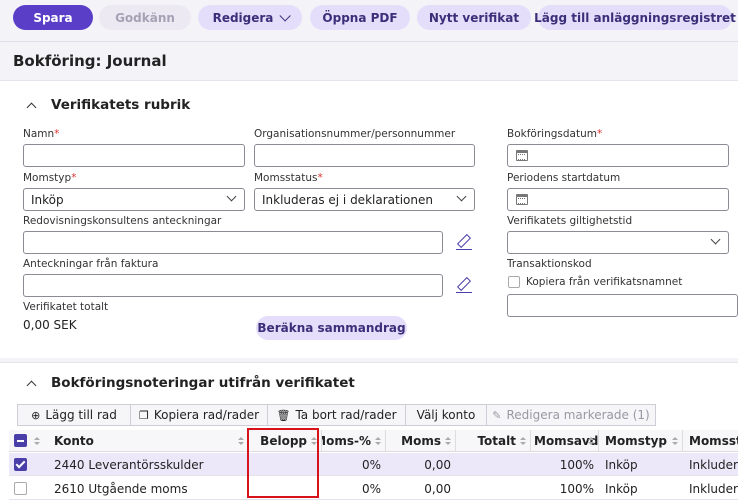  What do you see at coordinates (134, 199) in the screenshot?
I see `vat-type-select: Inköp` at bounding box center [134, 199].